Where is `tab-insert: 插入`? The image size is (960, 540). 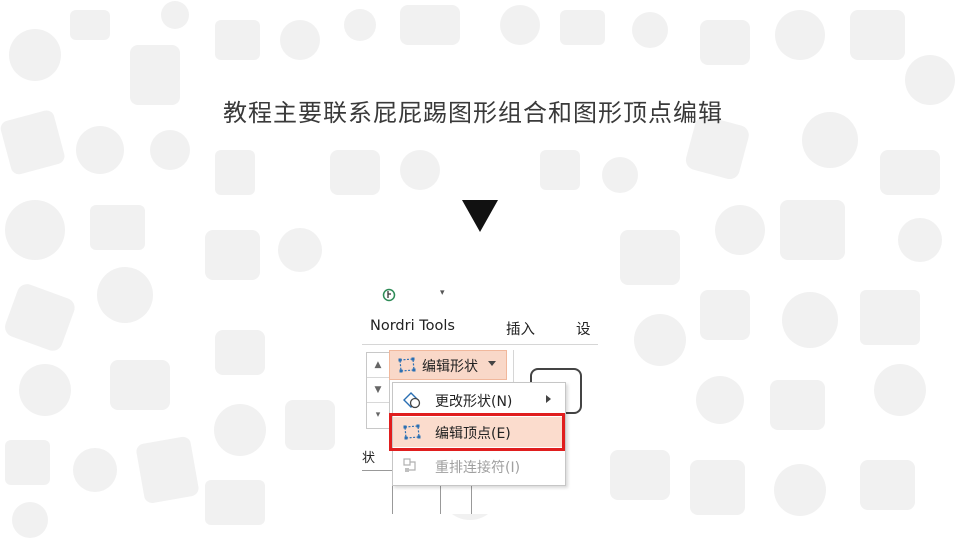 tab-insert: 插入 is located at coordinates (520, 328).